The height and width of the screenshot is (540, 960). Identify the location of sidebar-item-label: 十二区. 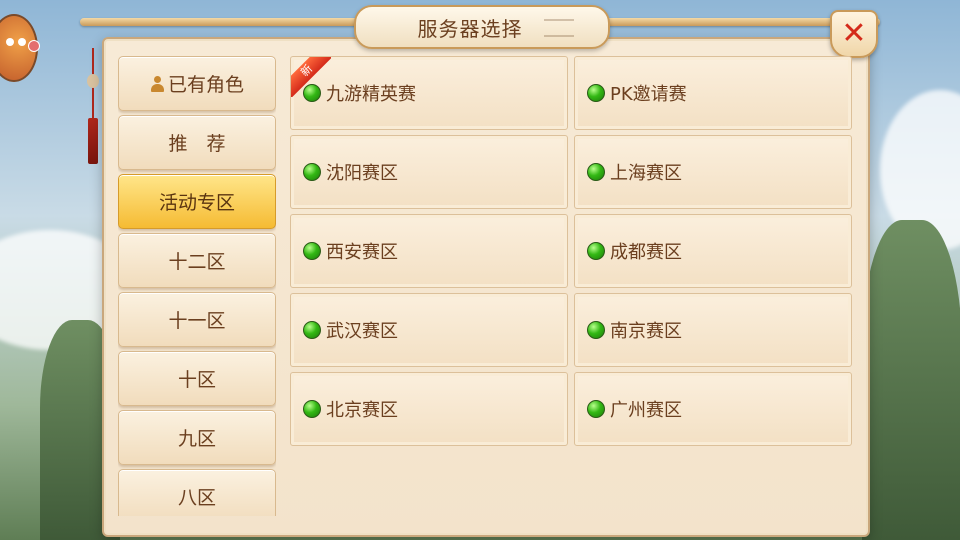
(197, 262).